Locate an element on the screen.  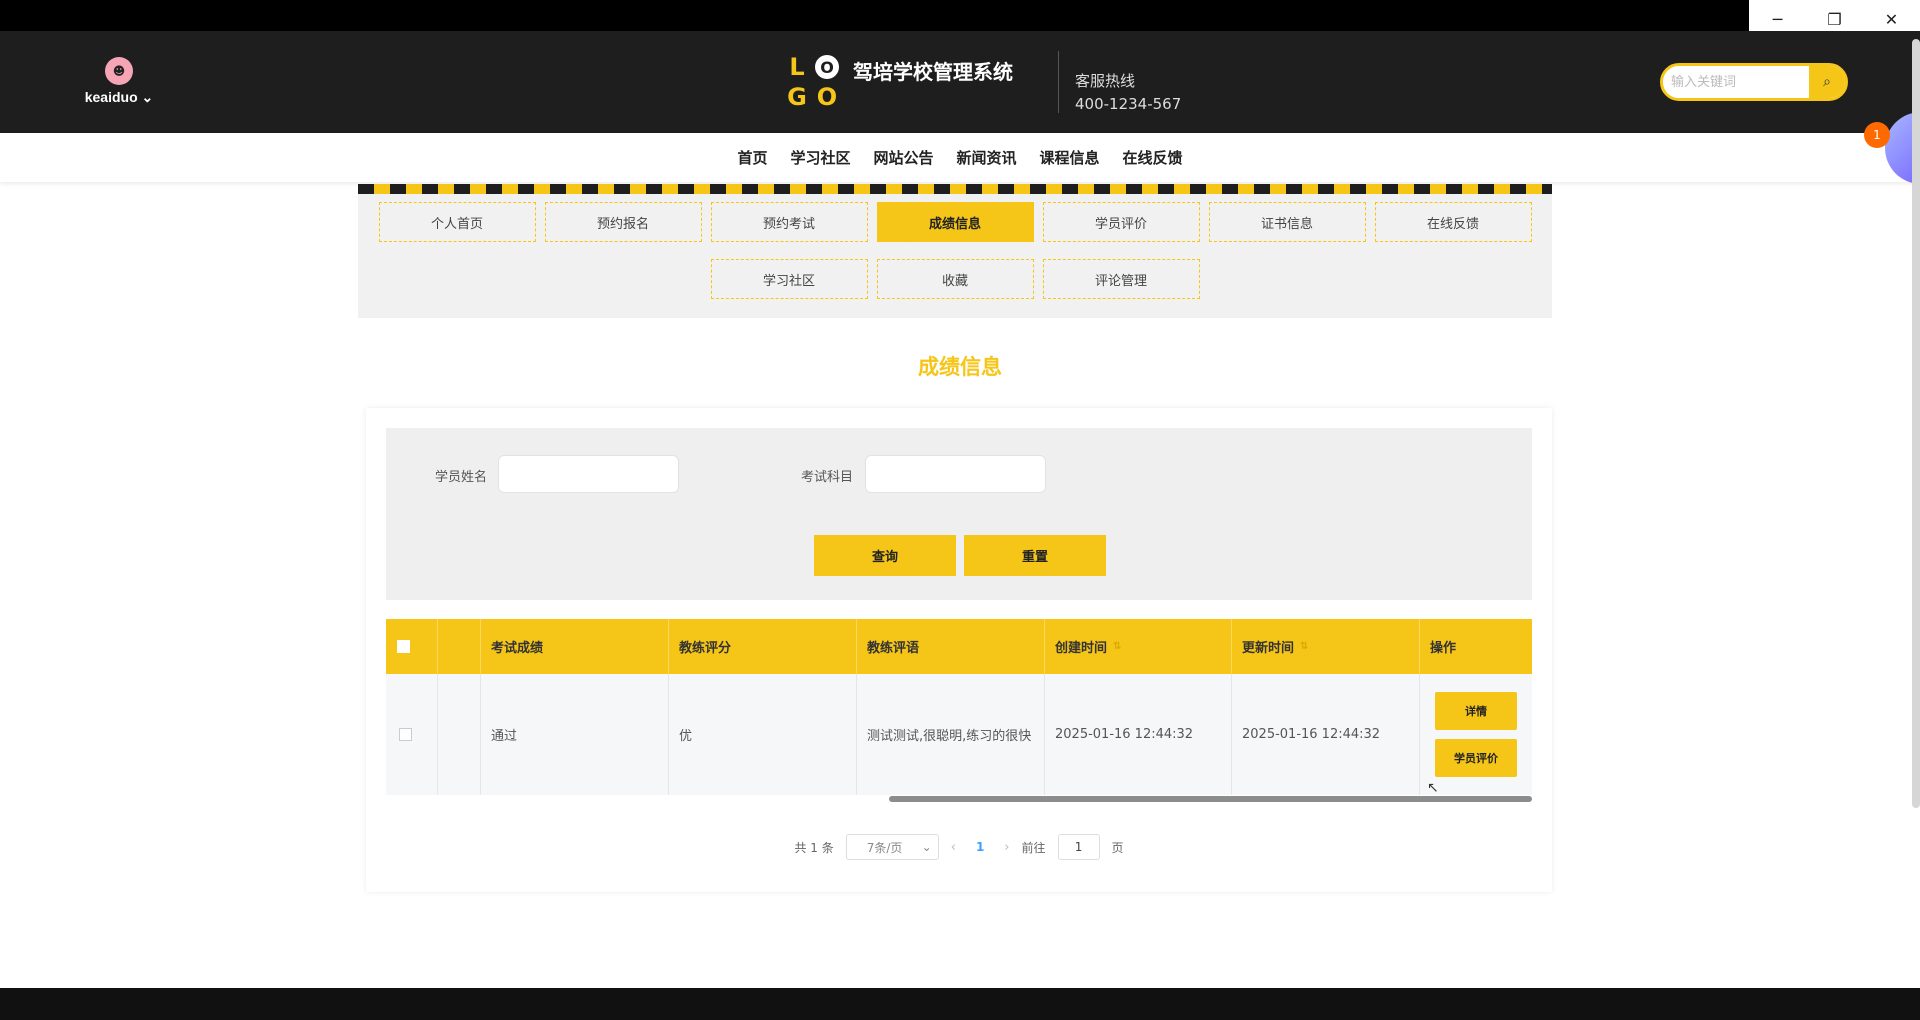
cell-created: 2025-01-16 12:44:32 is located at coordinates (1138, 734).